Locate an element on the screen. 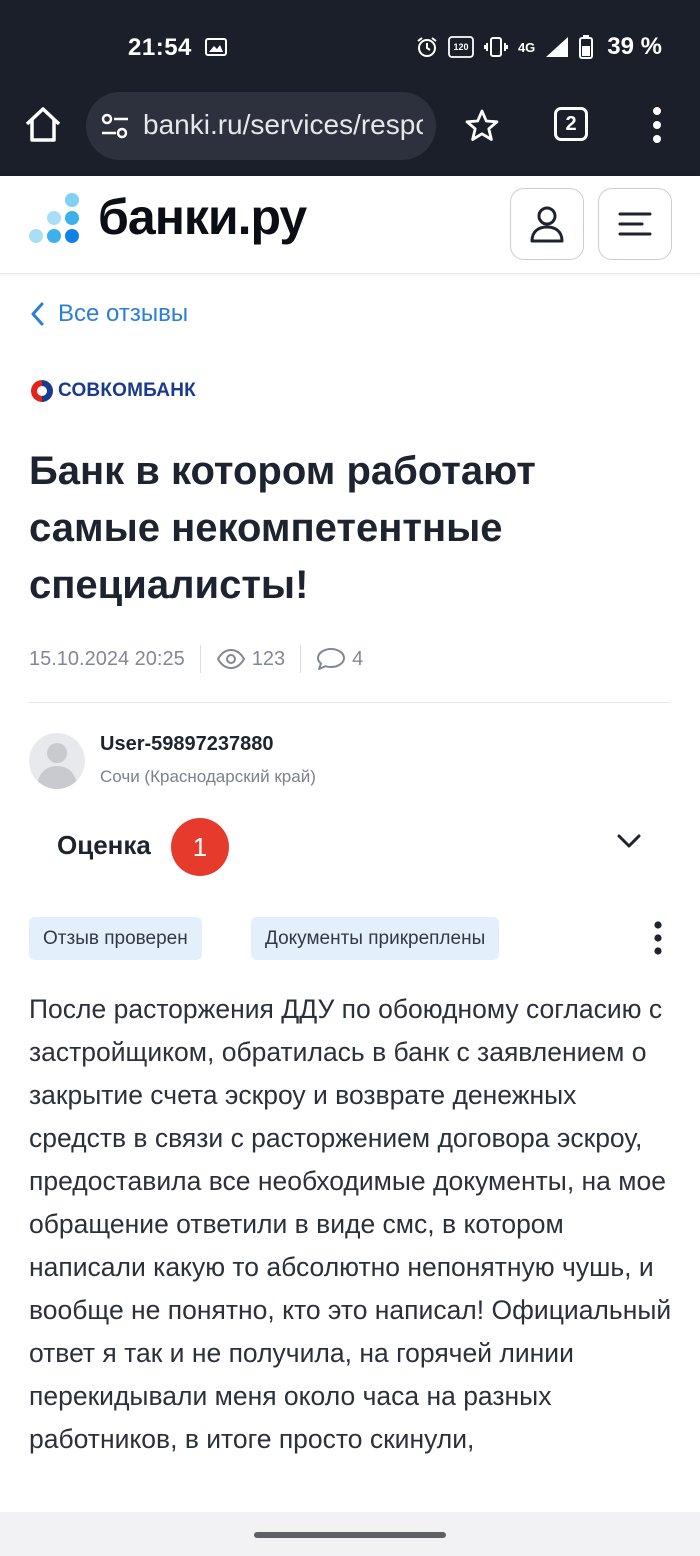 Image resolution: width=700 pixels, height=1556 pixels. menu-button is located at coordinates (635, 224).